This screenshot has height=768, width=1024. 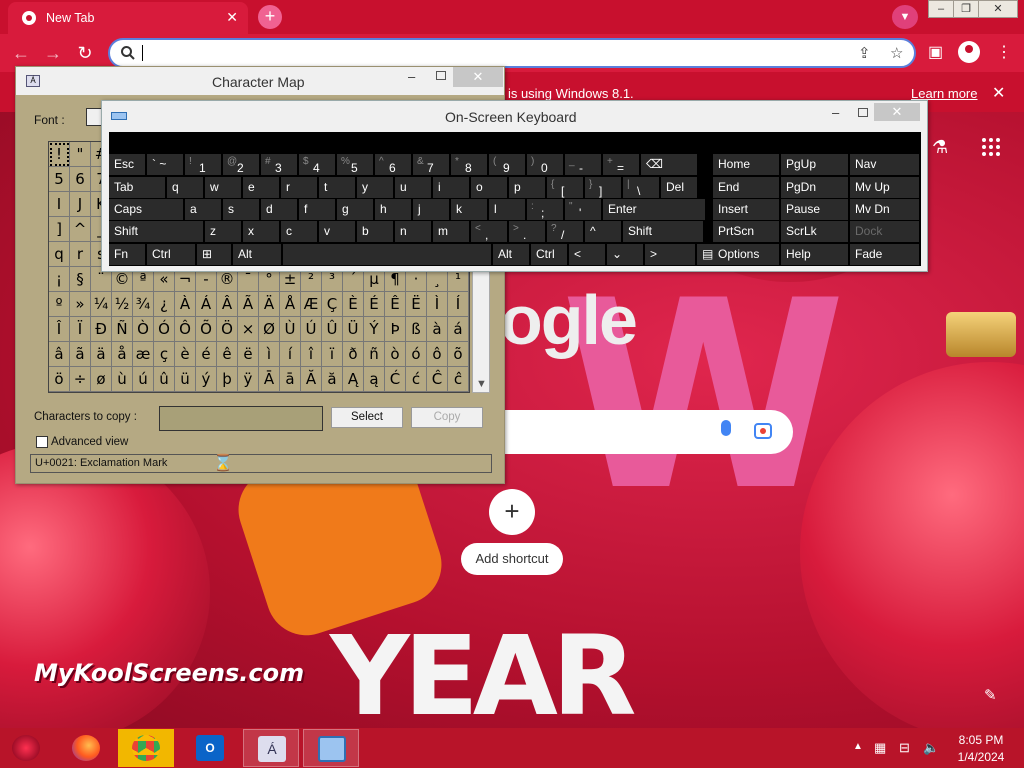 What do you see at coordinates (269, 354) in the screenshot?
I see `character-cell: ì` at bounding box center [269, 354].